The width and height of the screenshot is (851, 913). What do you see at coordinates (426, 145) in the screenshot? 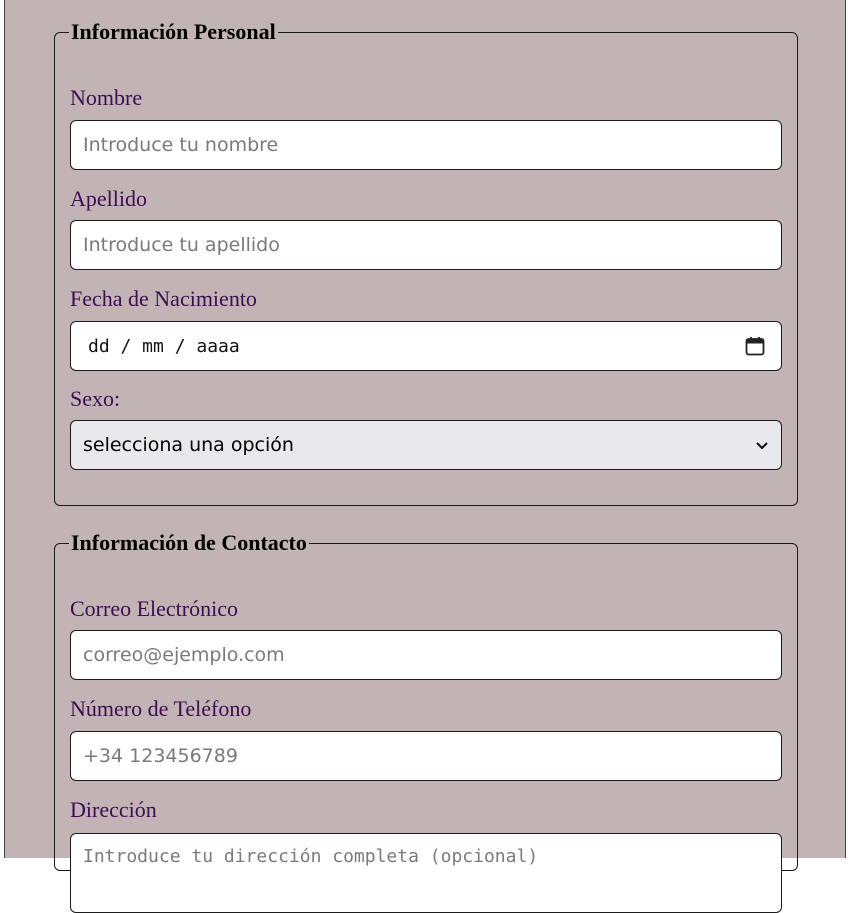
I see `nombre-input` at bounding box center [426, 145].